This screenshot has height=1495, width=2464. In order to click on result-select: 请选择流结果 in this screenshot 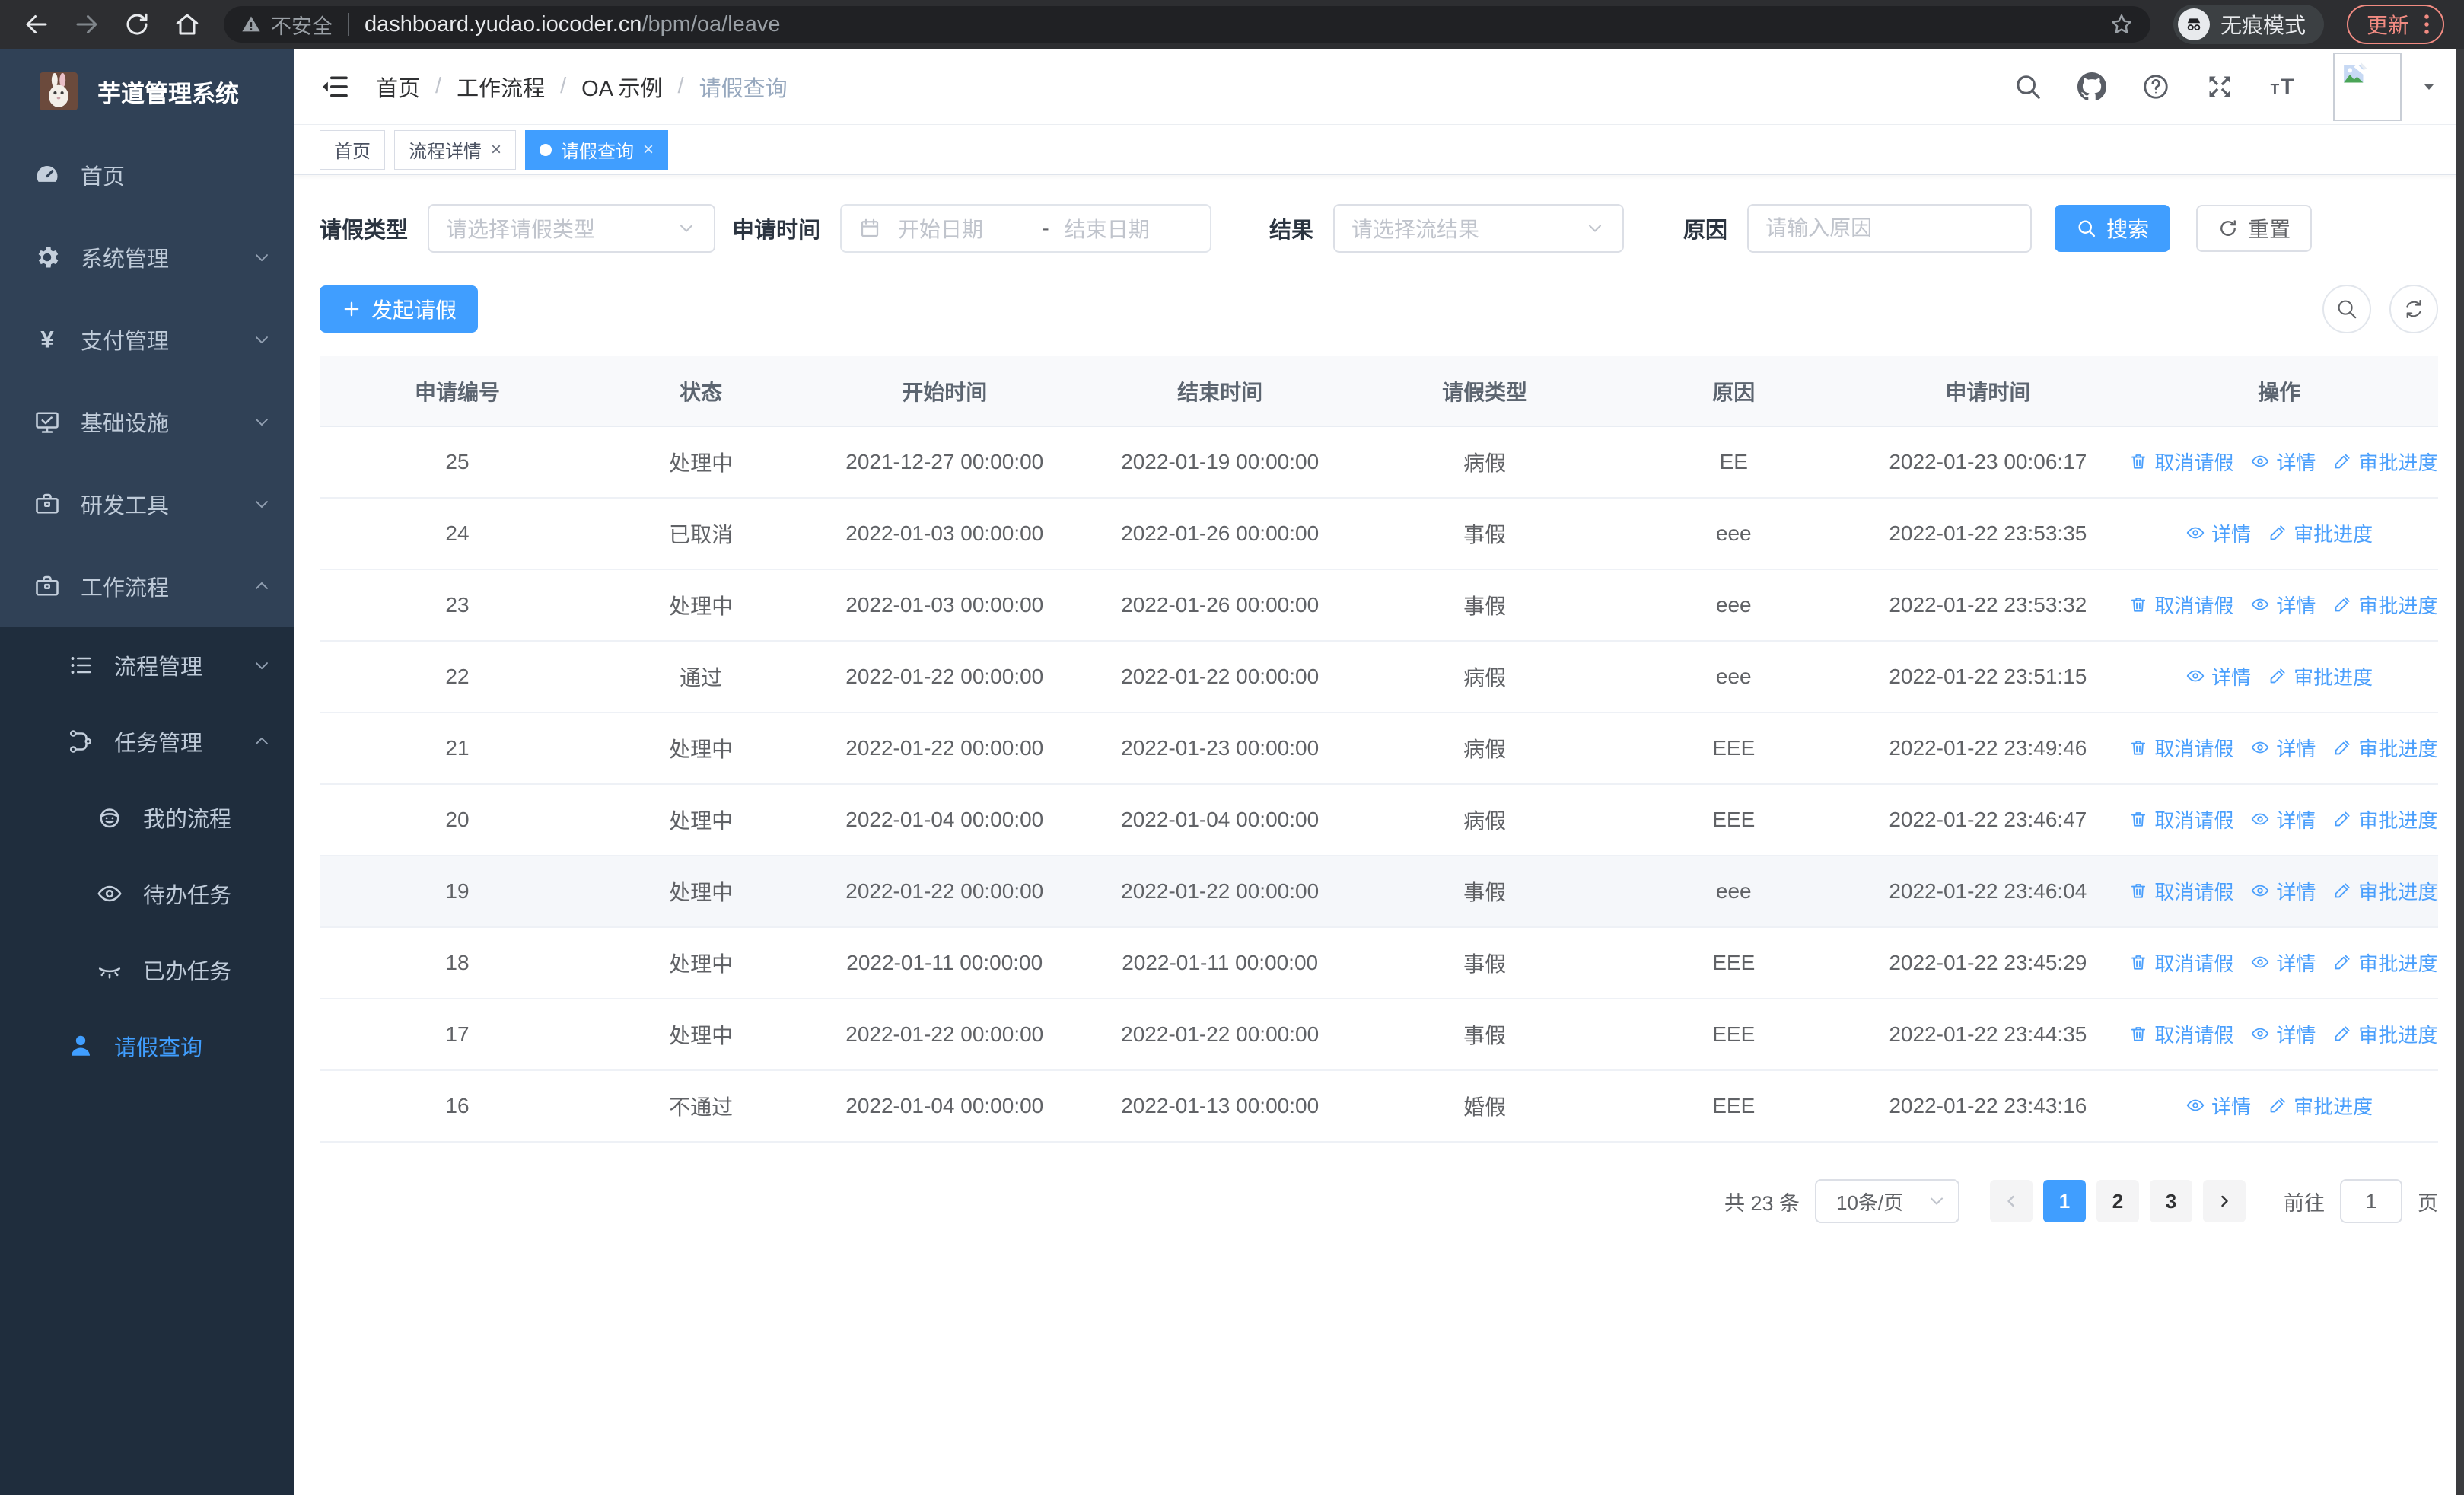, I will do `click(1479, 228)`.